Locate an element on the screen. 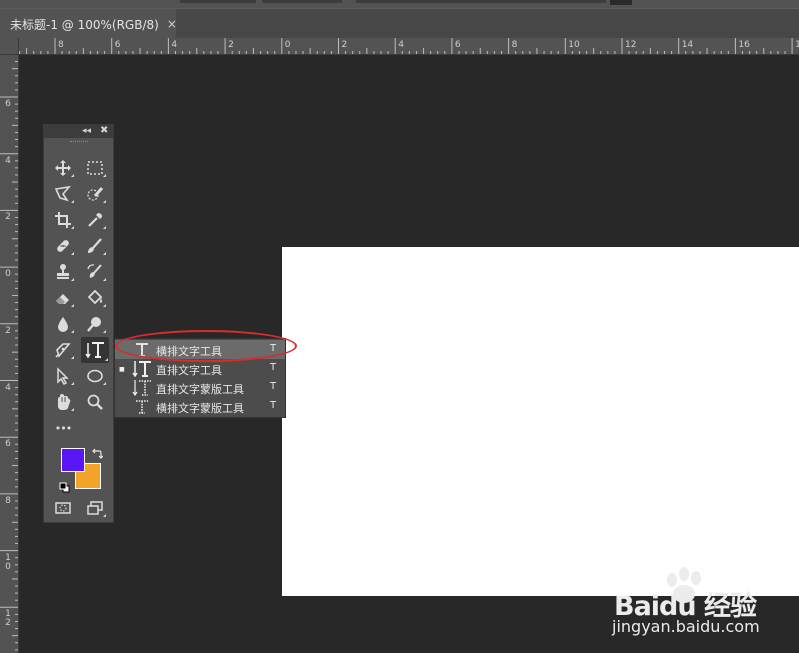  quick-mask-tool is located at coordinates (63, 508).